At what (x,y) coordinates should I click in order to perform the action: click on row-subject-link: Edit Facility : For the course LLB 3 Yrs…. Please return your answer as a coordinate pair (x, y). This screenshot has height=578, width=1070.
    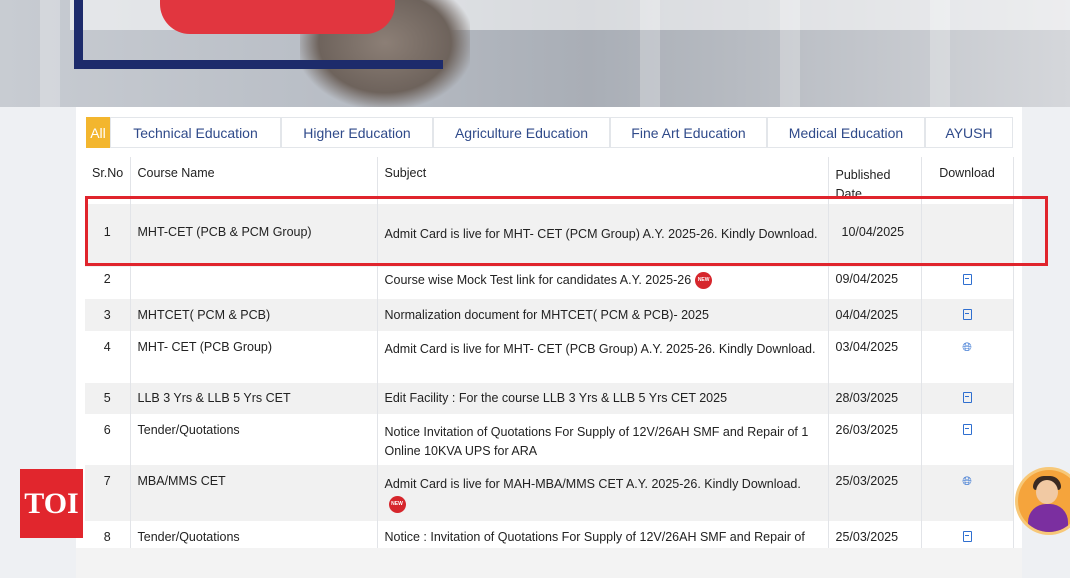
    Looking at the image, I should click on (603, 398).